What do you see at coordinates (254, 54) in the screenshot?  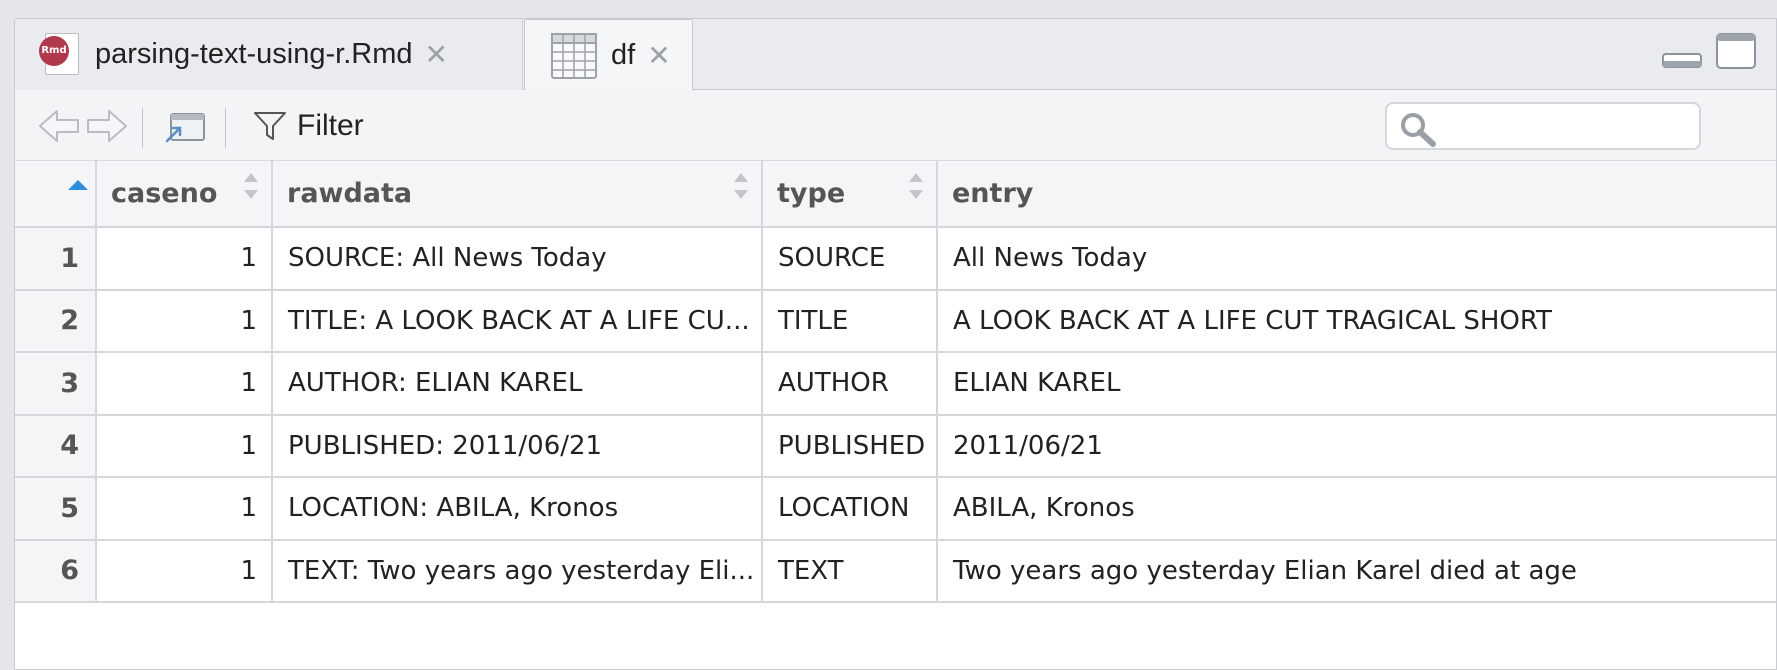 I see `tab-label: parsing-text-using-r.Rmd` at bounding box center [254, 54].